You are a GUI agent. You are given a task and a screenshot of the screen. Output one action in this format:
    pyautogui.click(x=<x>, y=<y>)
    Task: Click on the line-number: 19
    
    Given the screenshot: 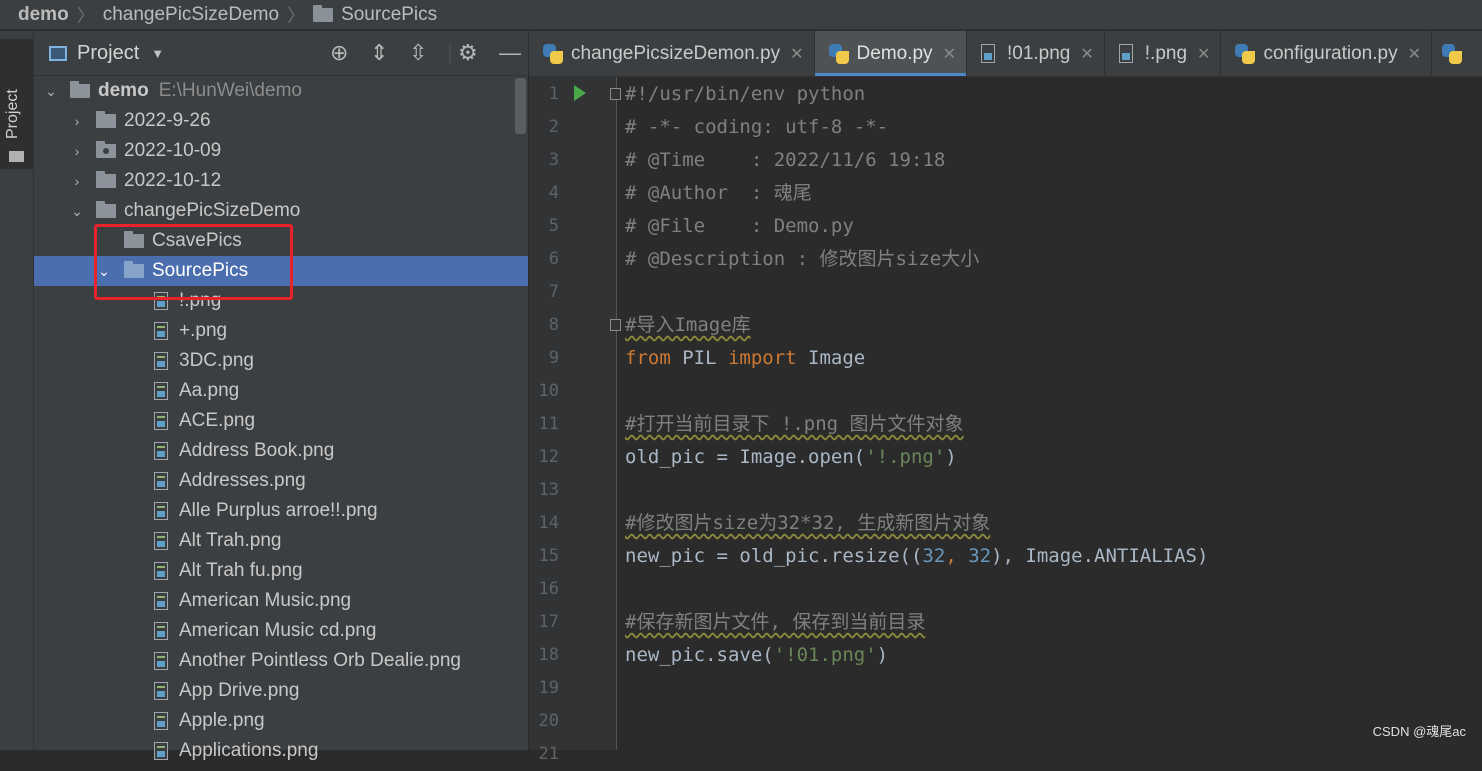 What is the action you would take?
    pyautogui.click(x=548, y=688)
    